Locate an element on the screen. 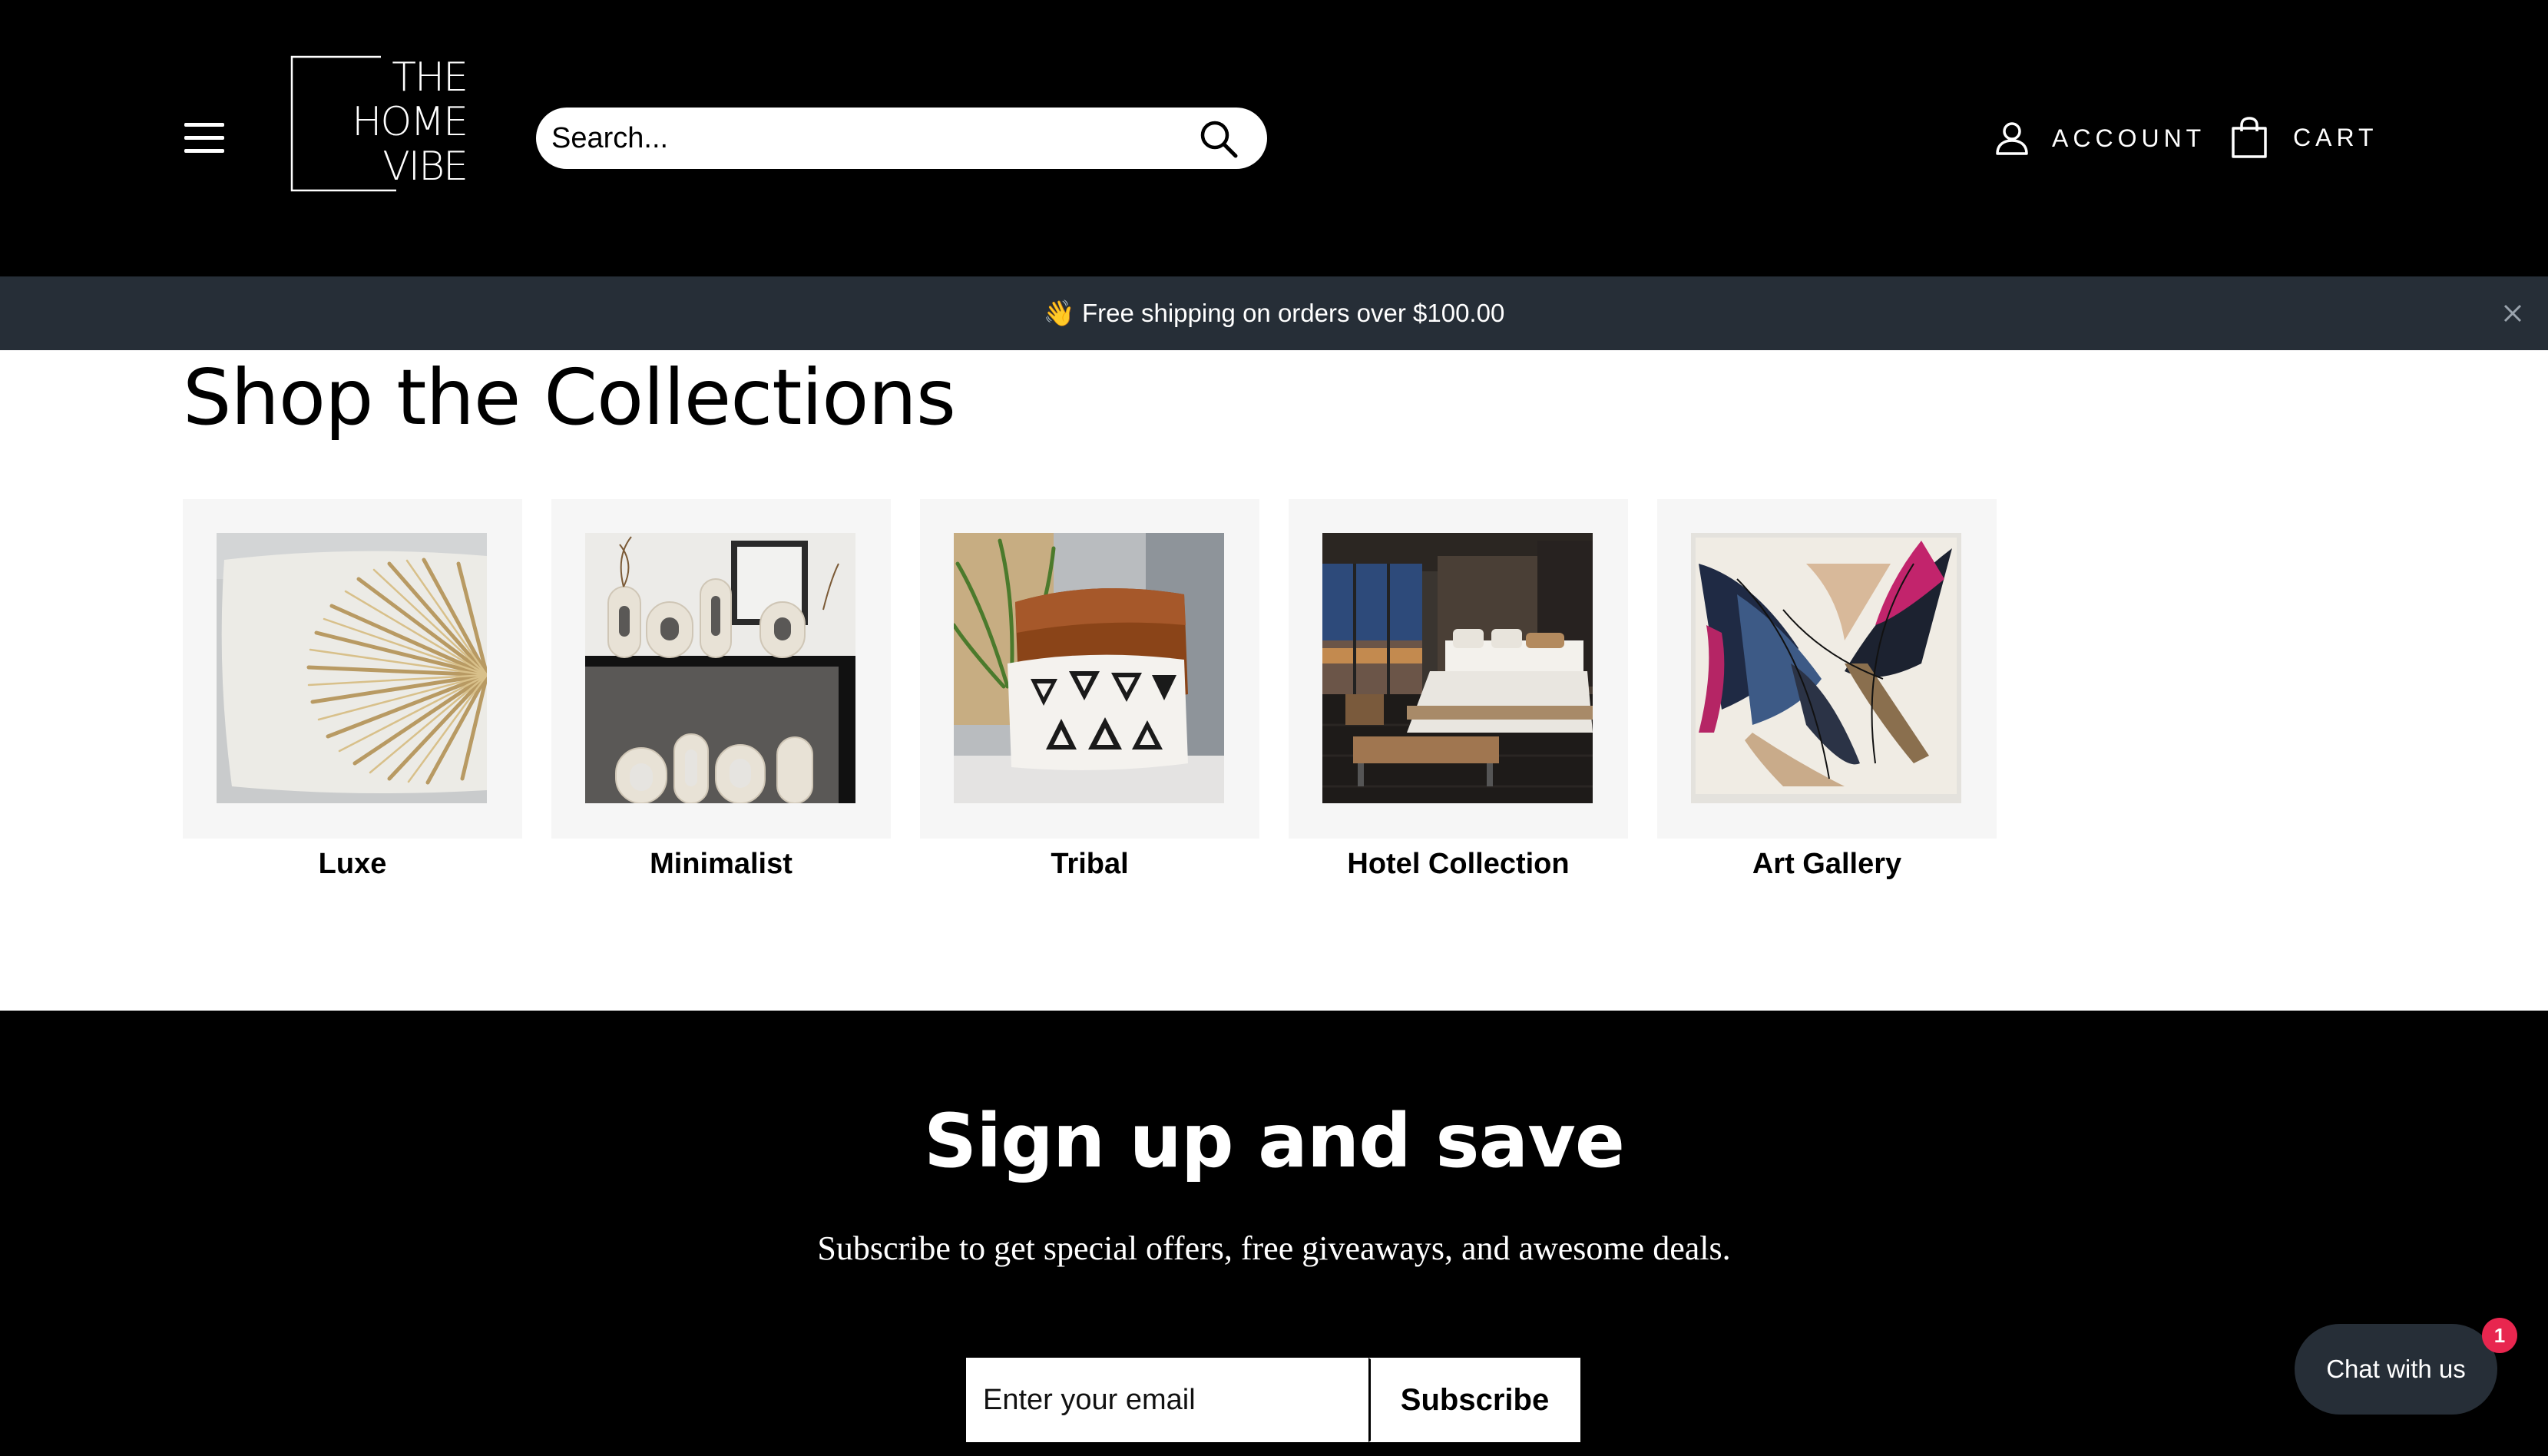  collection-card-art-gallery: Art Gallery is located at coordinates (1827, 690).